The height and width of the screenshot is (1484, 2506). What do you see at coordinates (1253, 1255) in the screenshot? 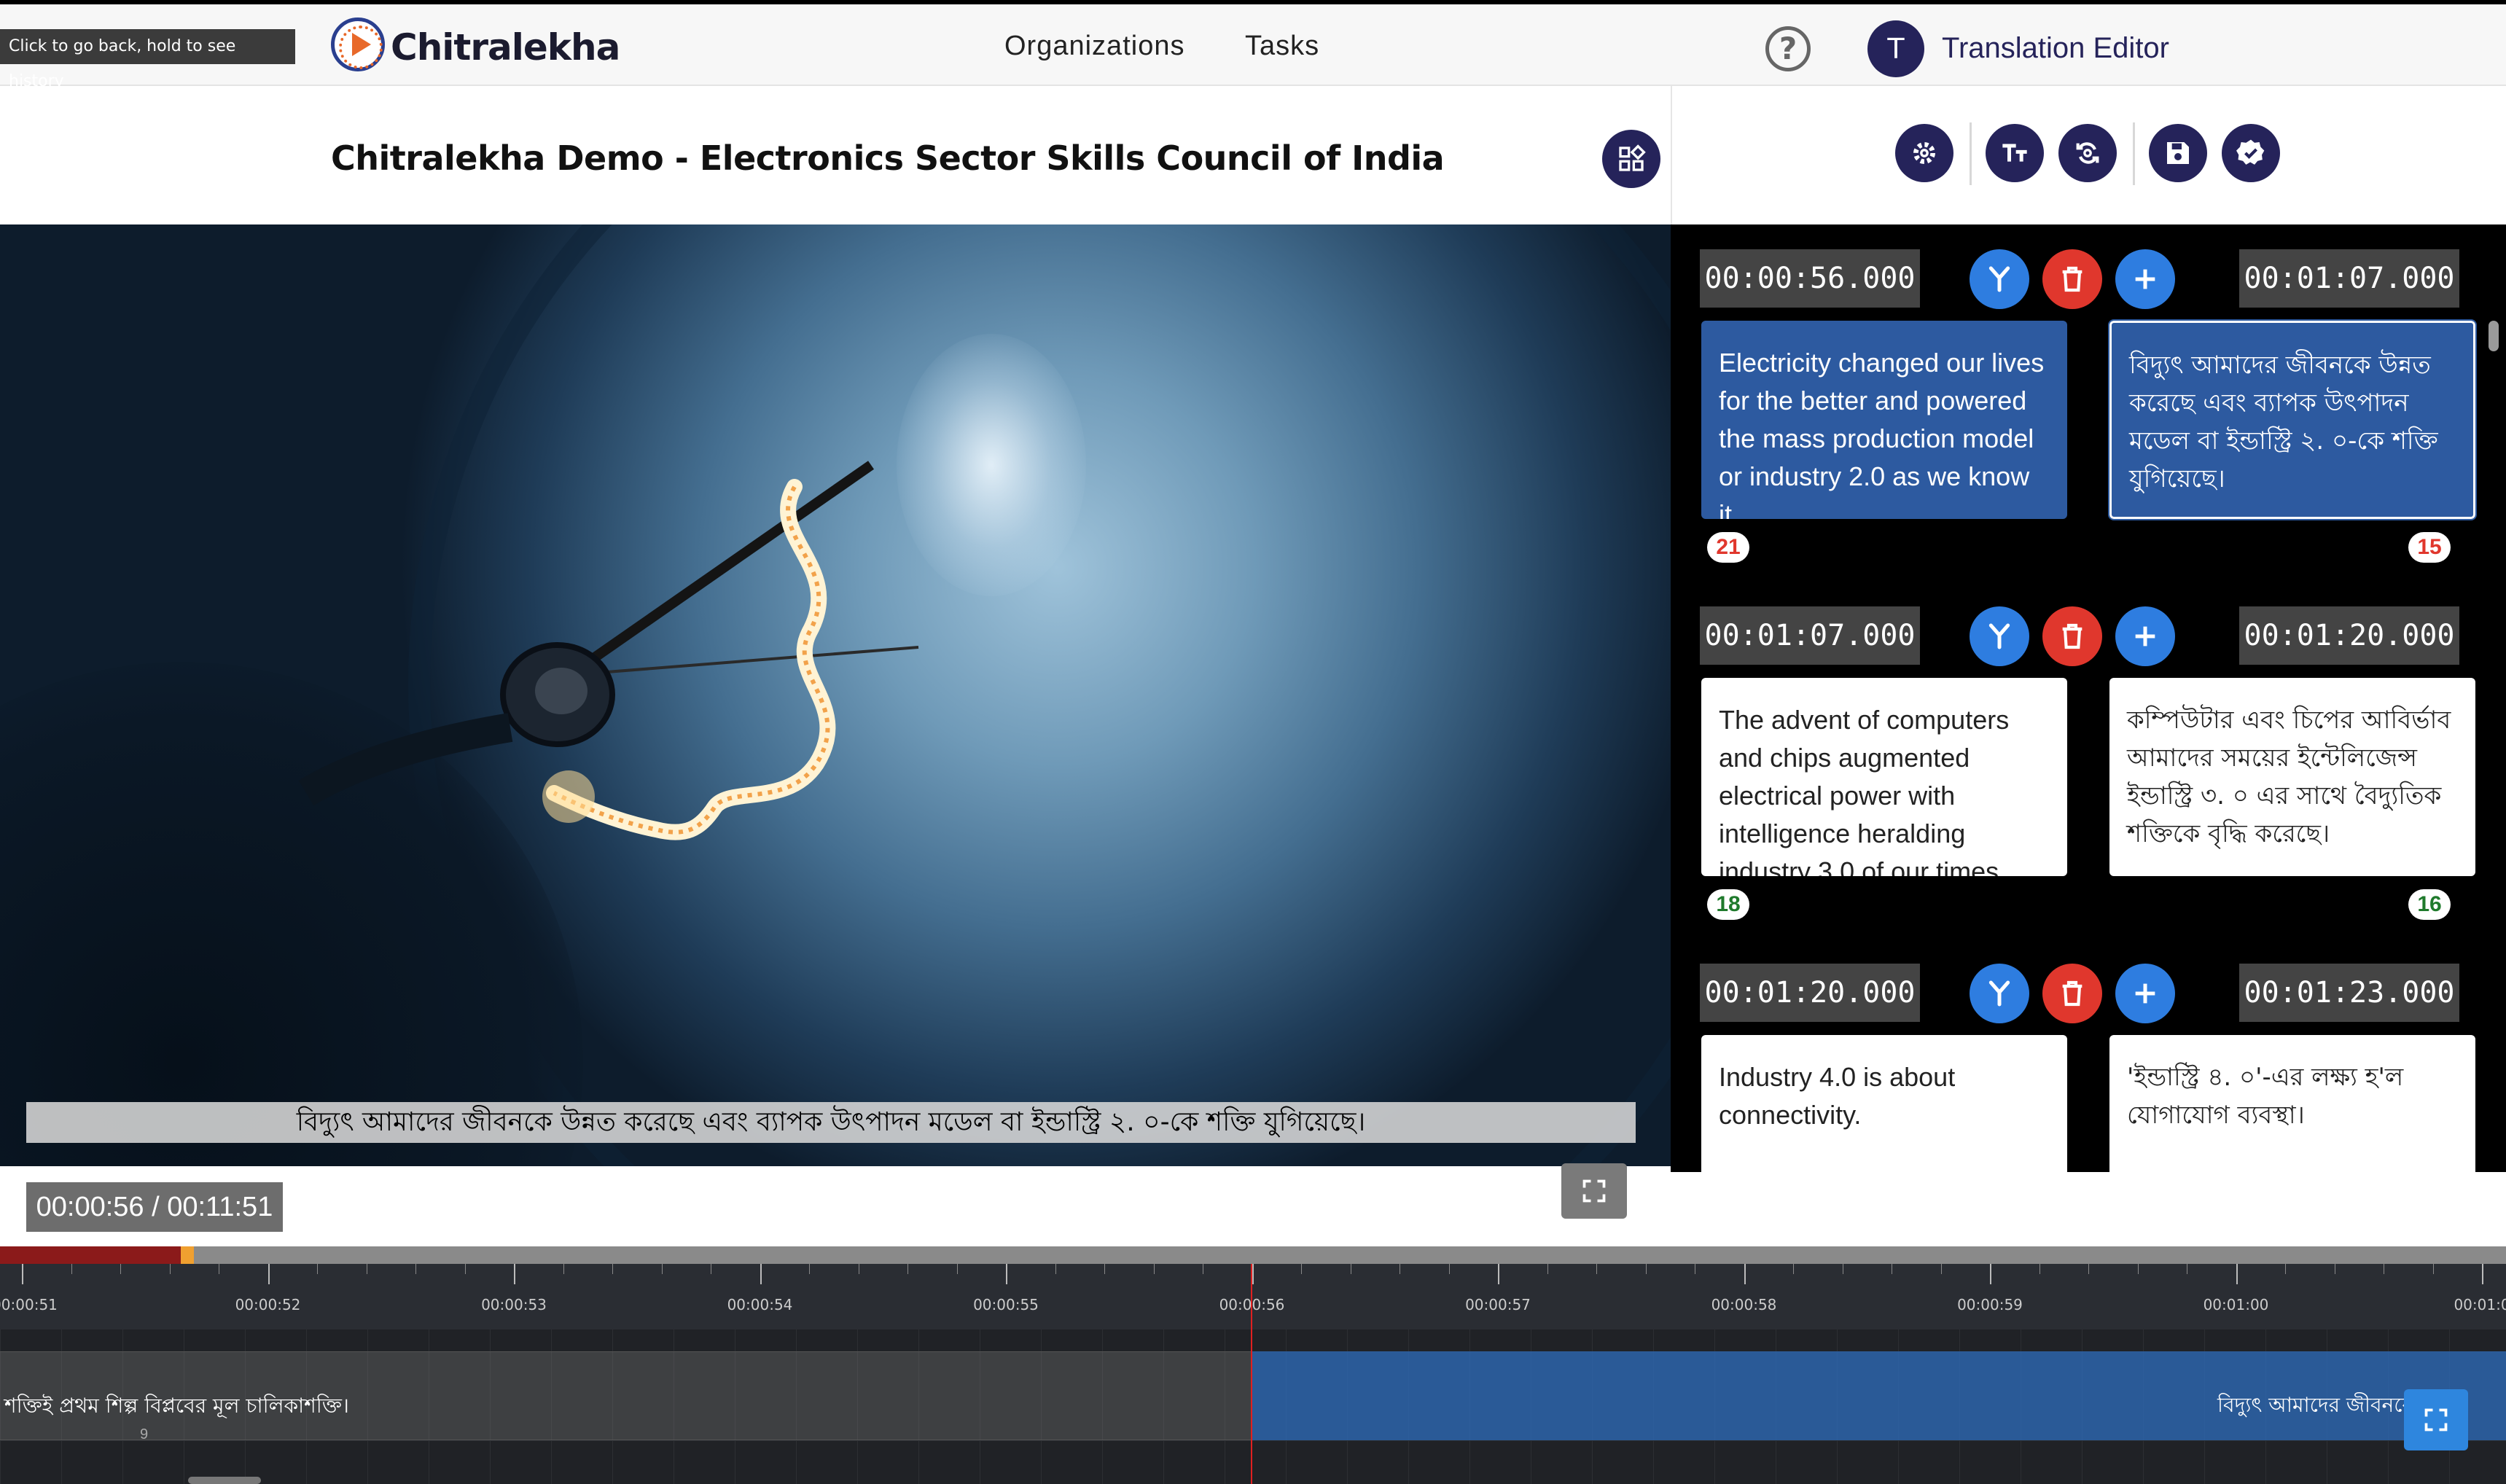
I see `playback-progress-bar` at bounding box center [1253, 1255].